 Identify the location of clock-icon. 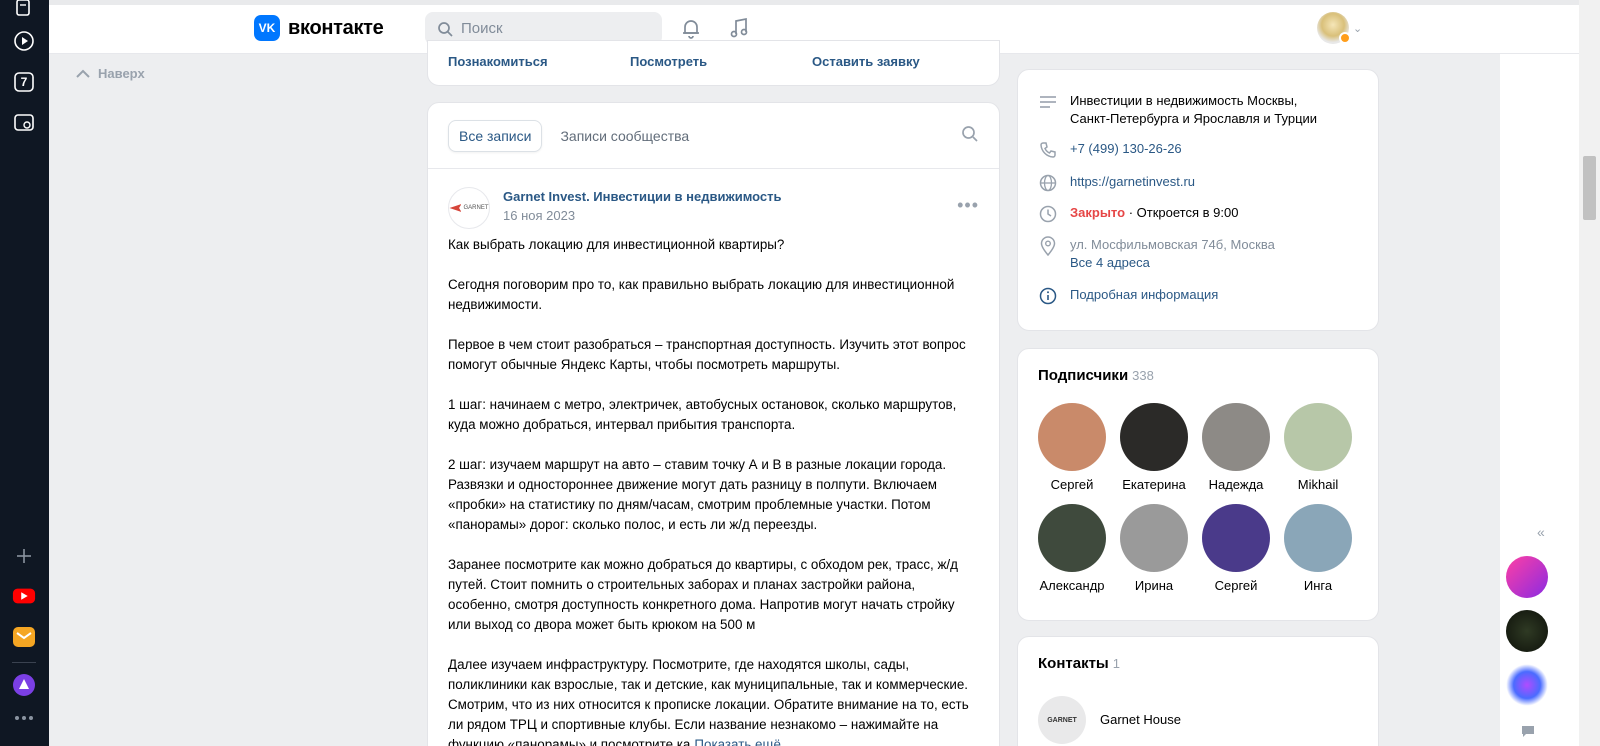
(1048, 214).